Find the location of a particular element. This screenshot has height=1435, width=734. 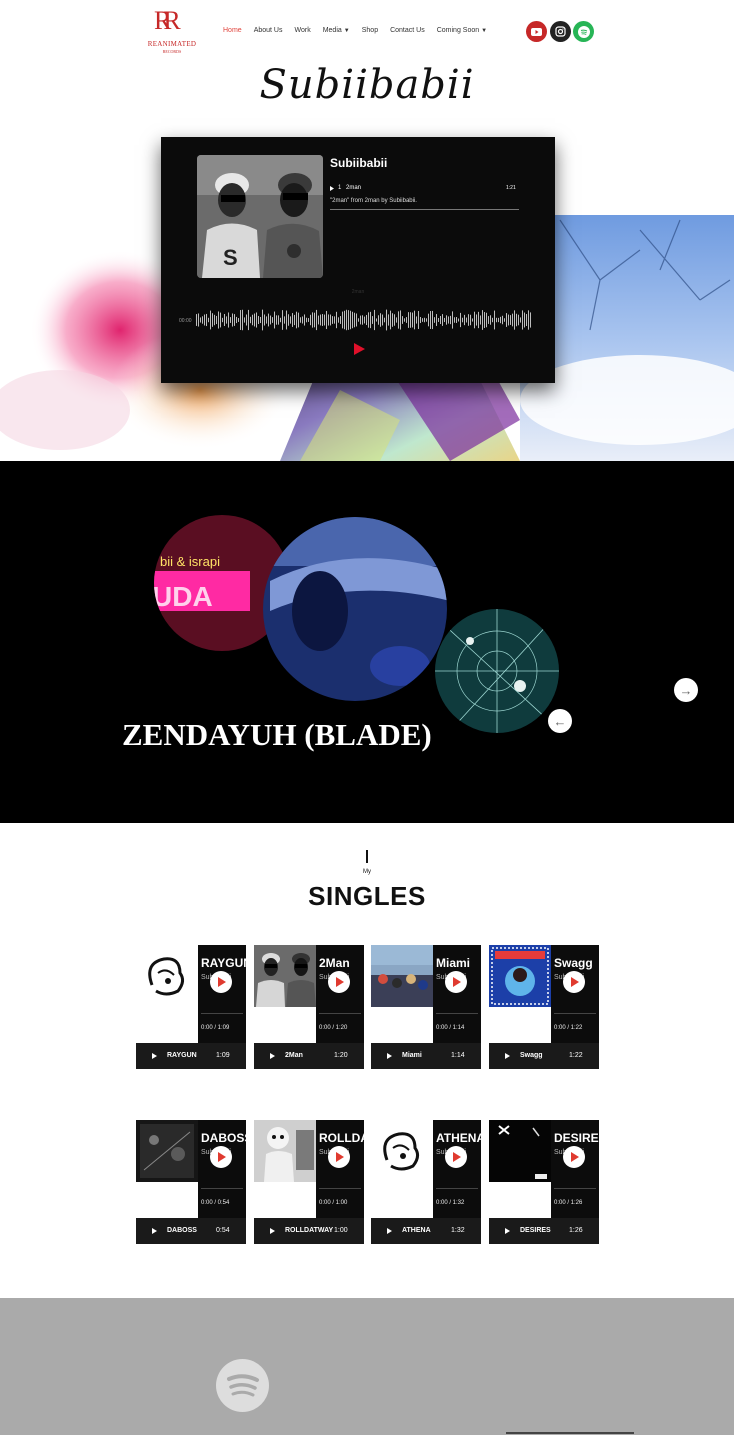

nav-item-work: Work is located at coordinates (302, 30).